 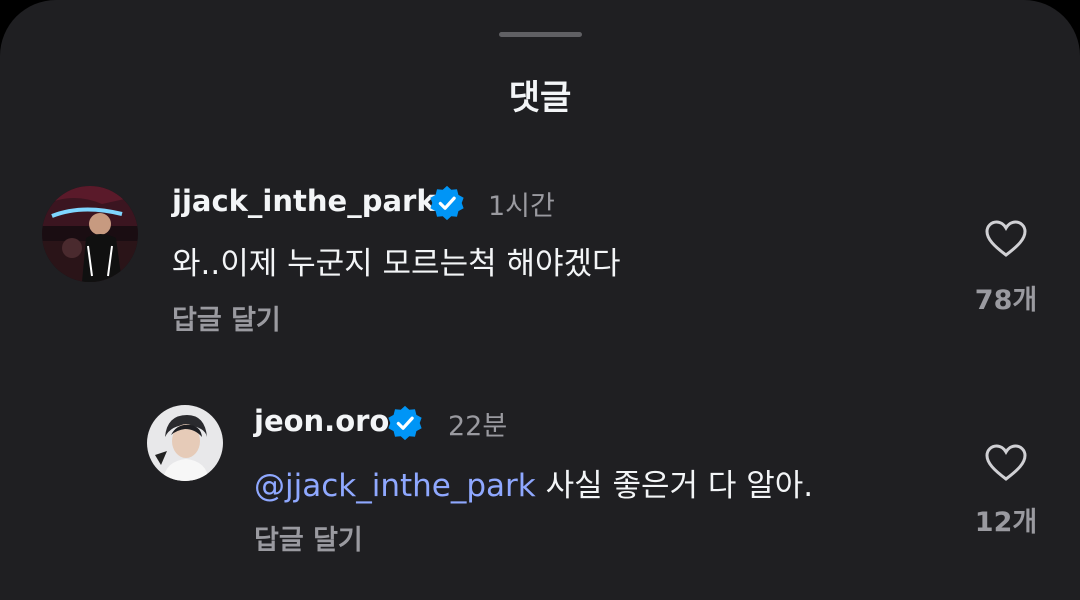 What do you see at coordinates (1006, 522) in the screenshot?
I see `like-count: 12개` at bounding box center [1006, 522].